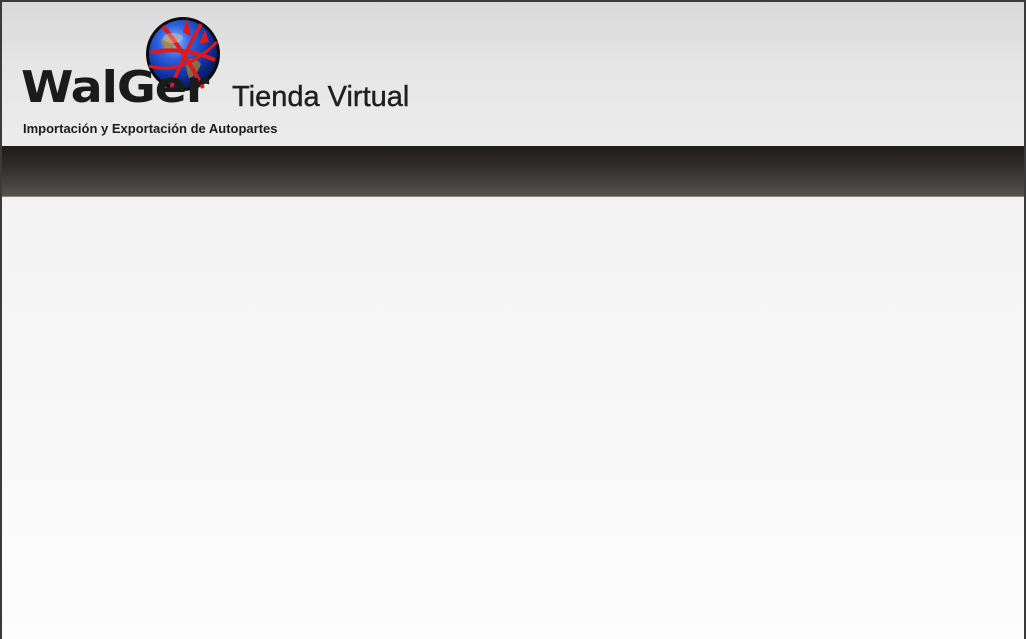 This screenshot has height=639, width=1026. I want to click on site-title: Tienda Virtual, so click(321, 97).